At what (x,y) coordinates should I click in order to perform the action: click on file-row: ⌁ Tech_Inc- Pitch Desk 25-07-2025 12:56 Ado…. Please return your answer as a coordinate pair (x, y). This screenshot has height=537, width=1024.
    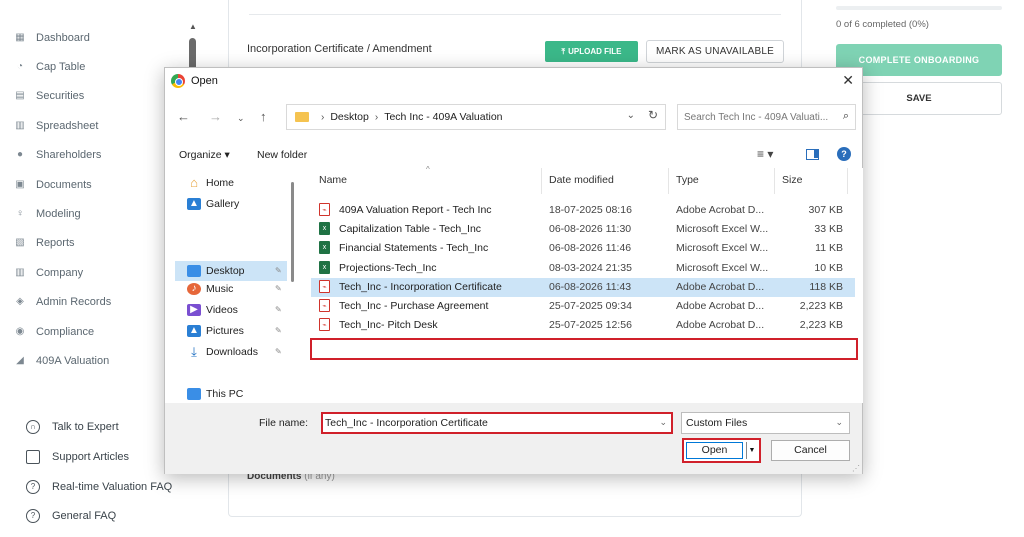
    Looking at the image, I should click on (583, 325).